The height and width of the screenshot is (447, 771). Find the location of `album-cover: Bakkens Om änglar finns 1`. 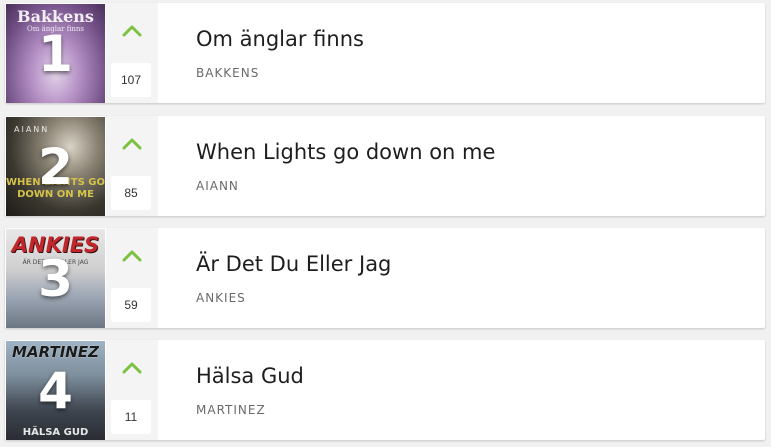

album-cover: Bakkens Om änglar finns 1 is located at coordinates (55, 53).